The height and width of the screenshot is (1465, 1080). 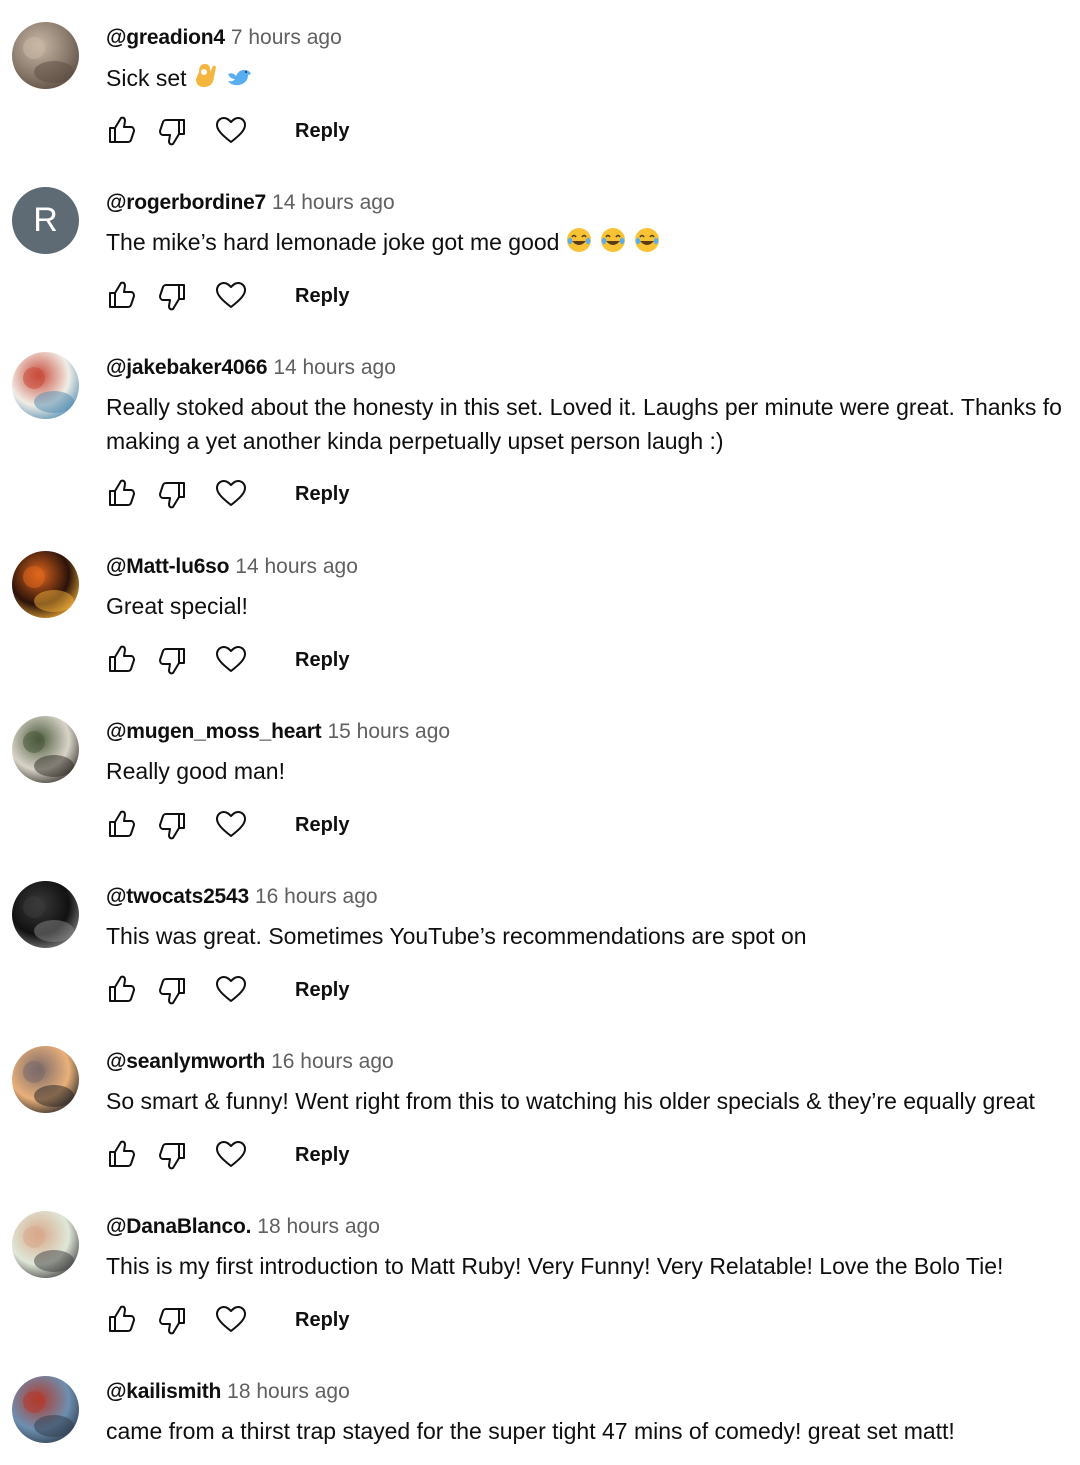 I want to click on comment-header: @kailismith 18 hours ago, so click(x=228, y=1392).